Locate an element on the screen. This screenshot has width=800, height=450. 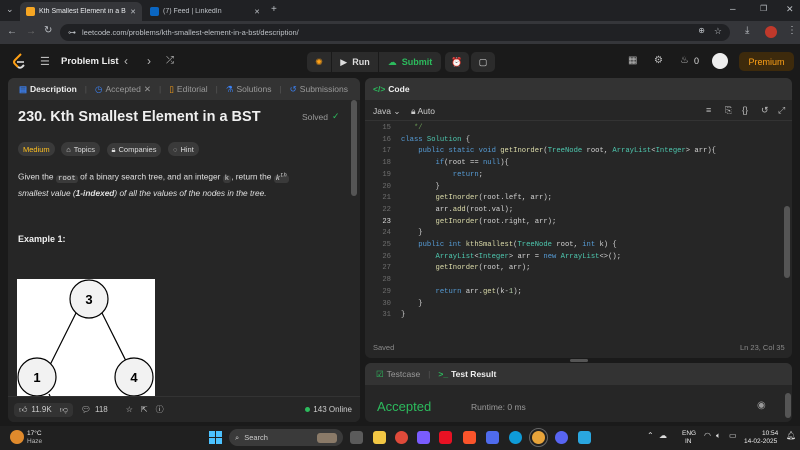
windows-start-icon is located at coordinates (215, 437).